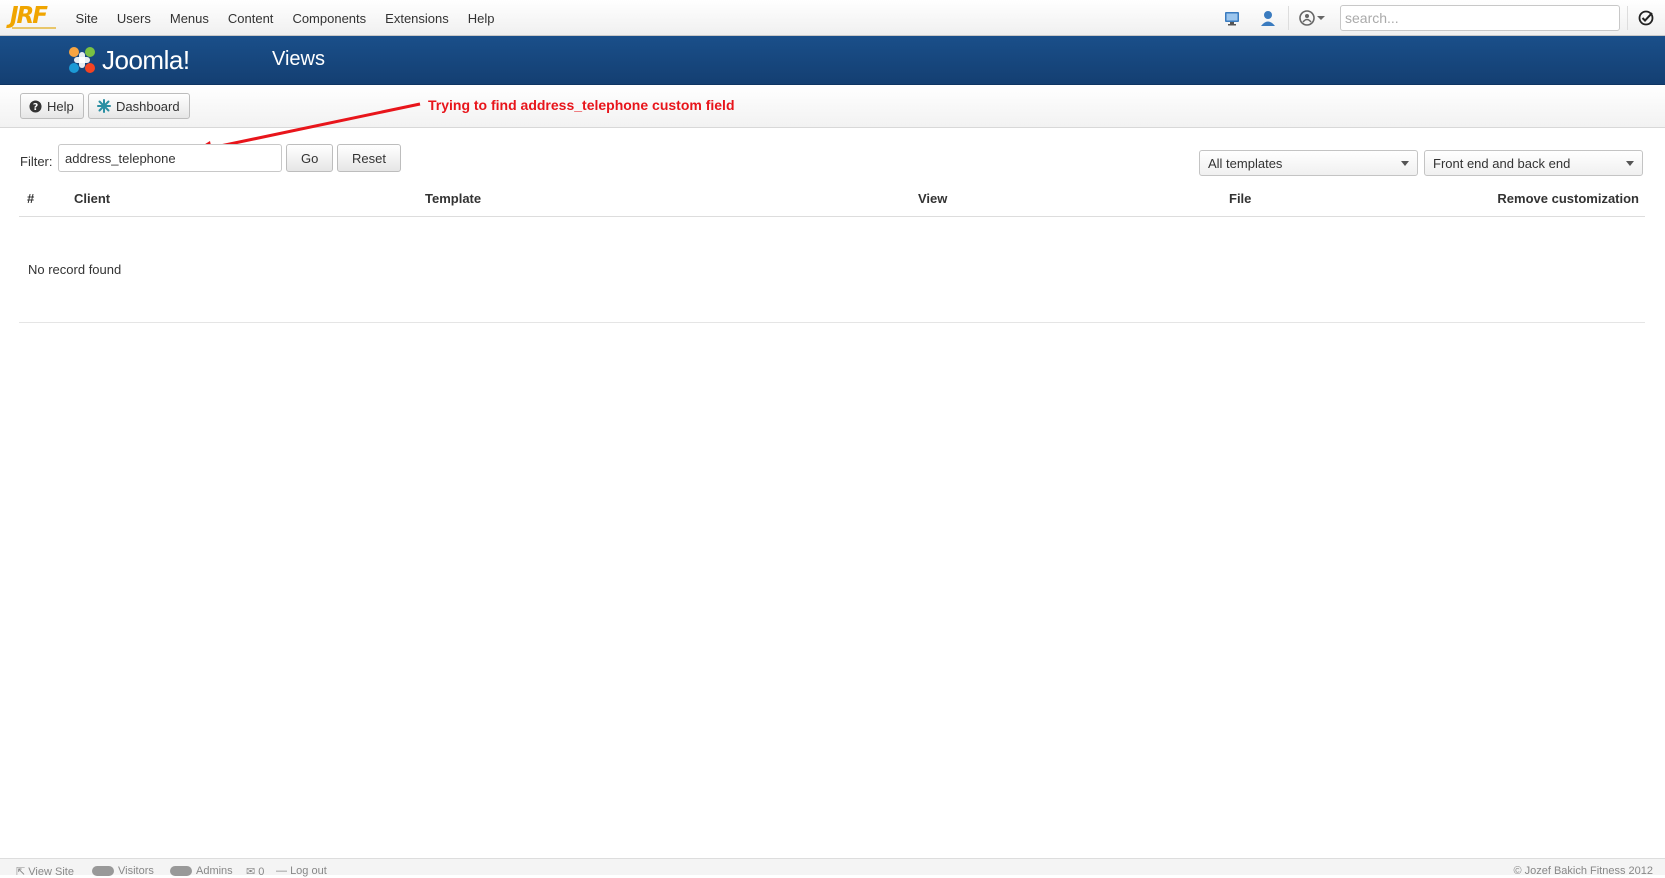  I want to click on filter-label: Filter:, so click(36, 161).